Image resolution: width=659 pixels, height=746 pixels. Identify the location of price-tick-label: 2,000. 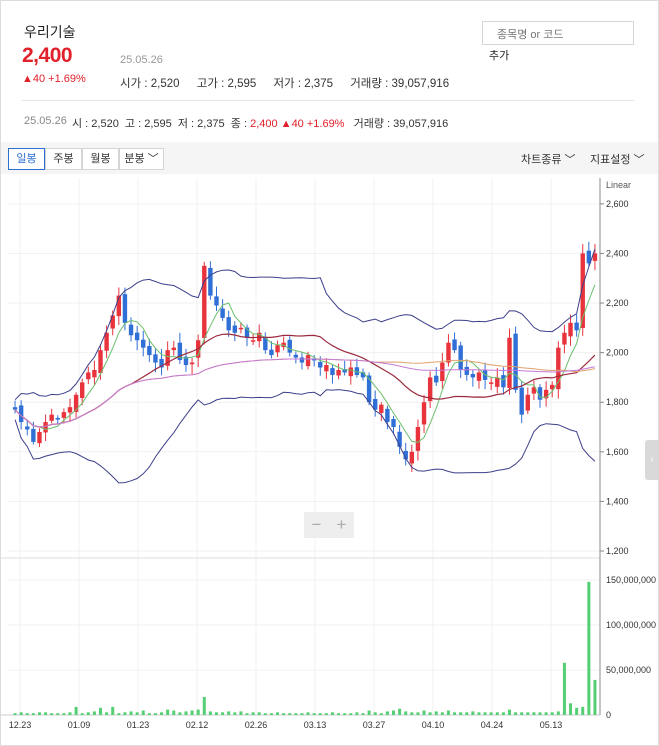
(617, 353).